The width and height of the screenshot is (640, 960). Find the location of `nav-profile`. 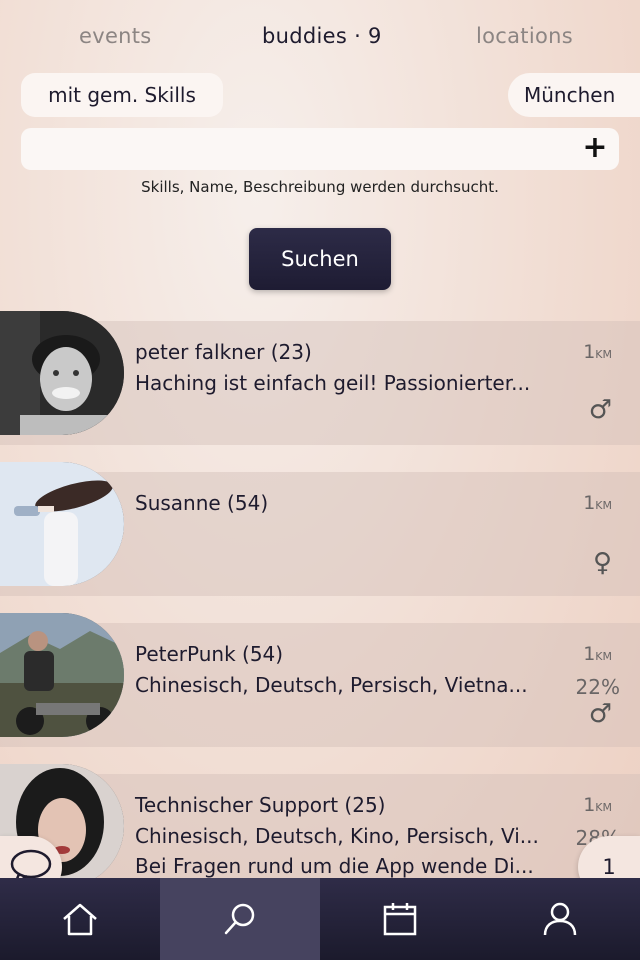

nav-profile is located at coordinates (560, 919).